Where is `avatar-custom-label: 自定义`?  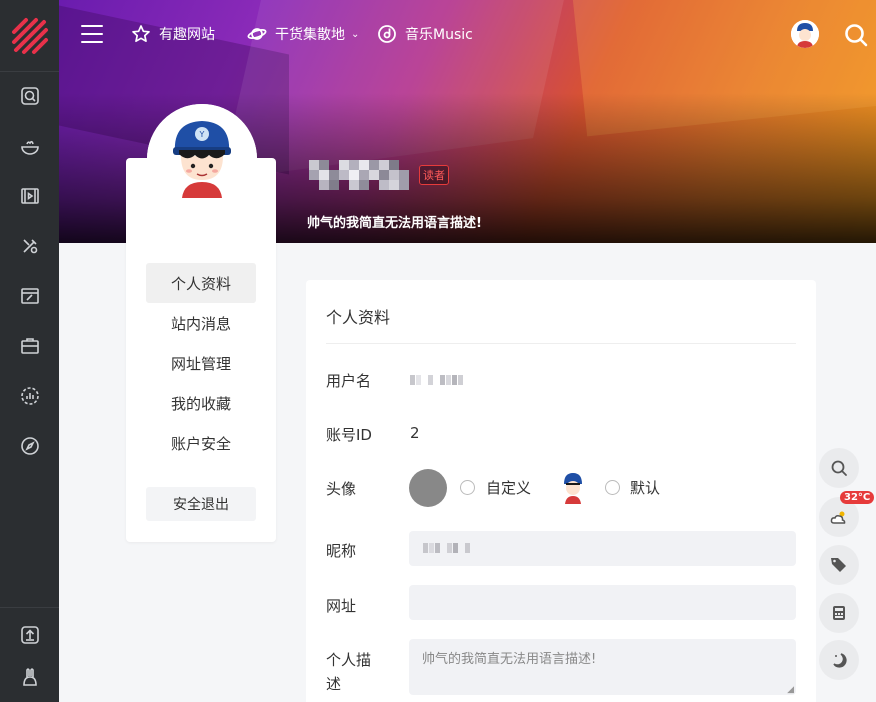
avatar-custom-label: 自定义 is located at coordinates (509, 488).